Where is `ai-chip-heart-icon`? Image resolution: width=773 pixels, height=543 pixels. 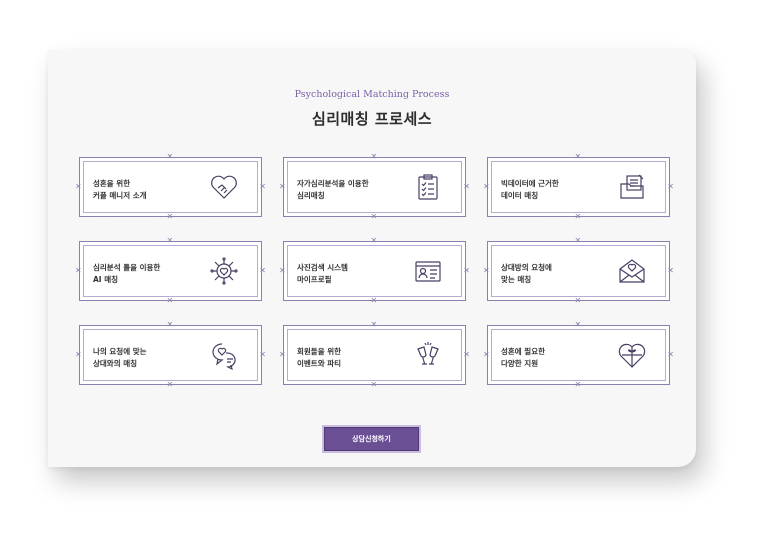
ai-chip-heart-icon is located at coordinates (224, 271).